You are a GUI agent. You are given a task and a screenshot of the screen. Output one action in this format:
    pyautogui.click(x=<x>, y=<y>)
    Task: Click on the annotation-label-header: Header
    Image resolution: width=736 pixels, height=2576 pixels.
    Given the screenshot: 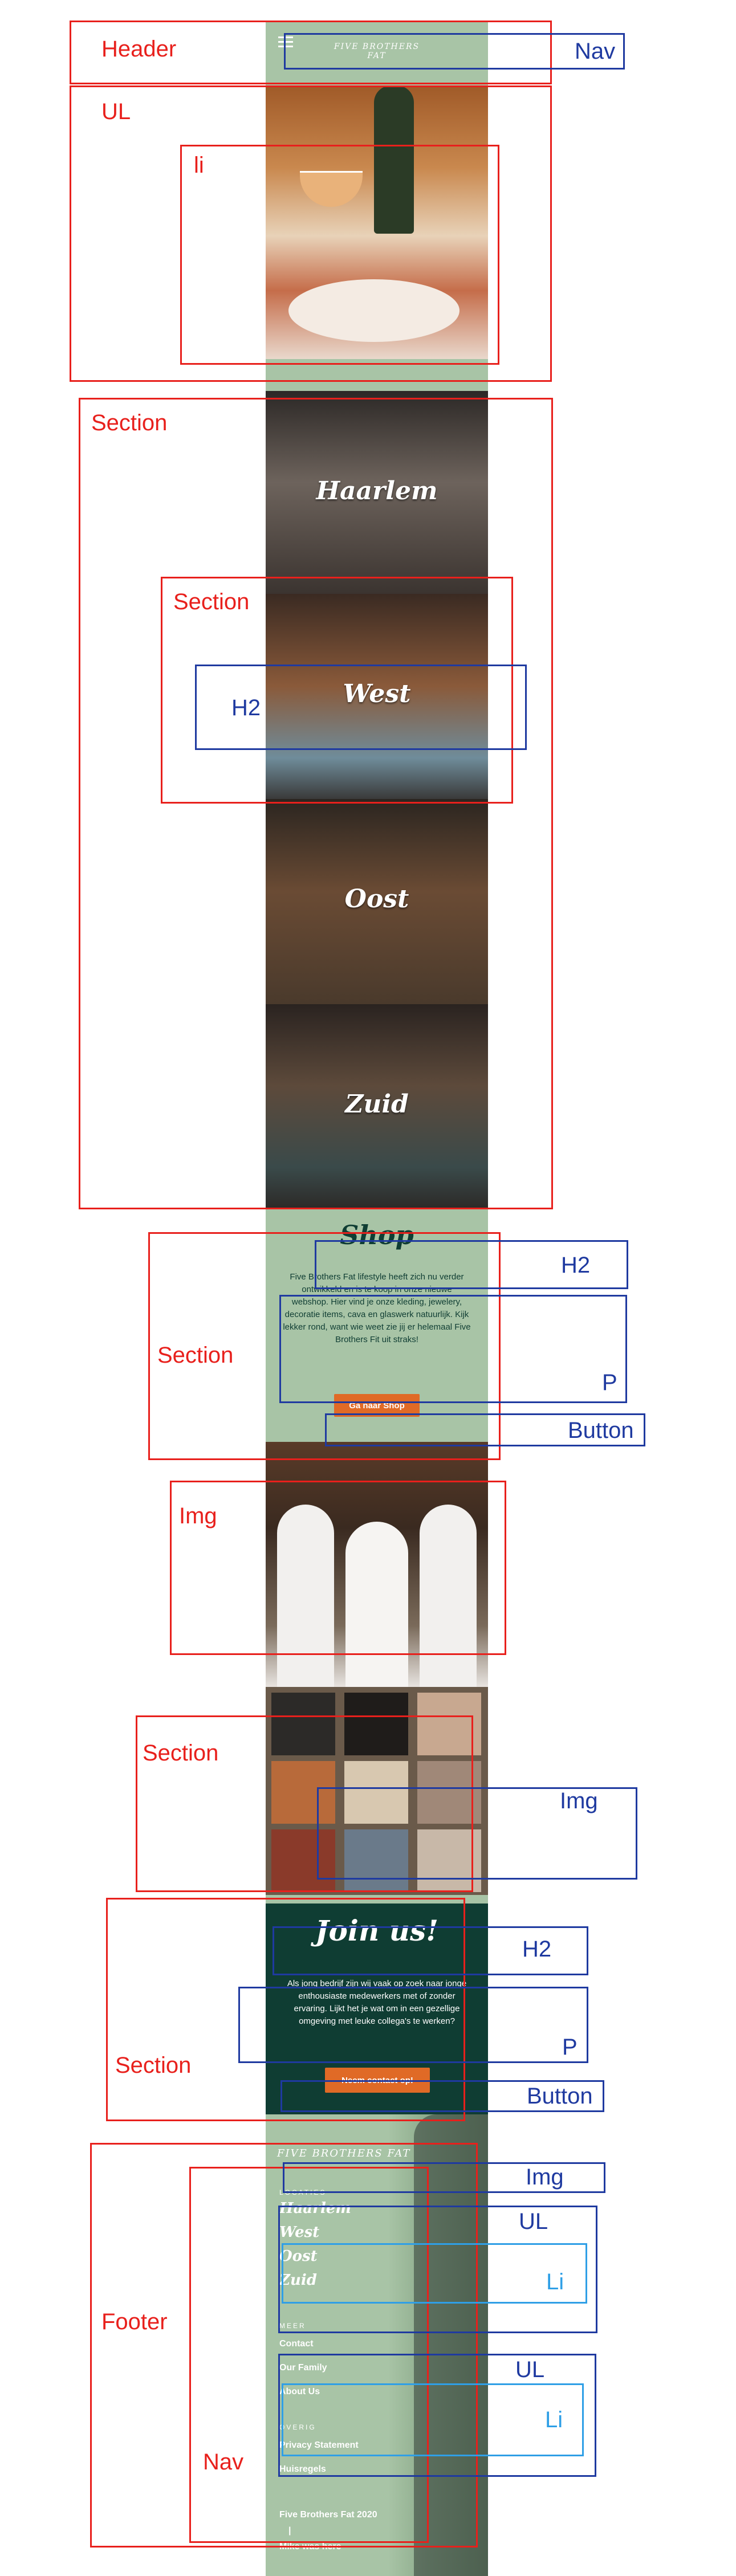 What is the action you would take?
    pyautogui.click(x=139, y=49)
    